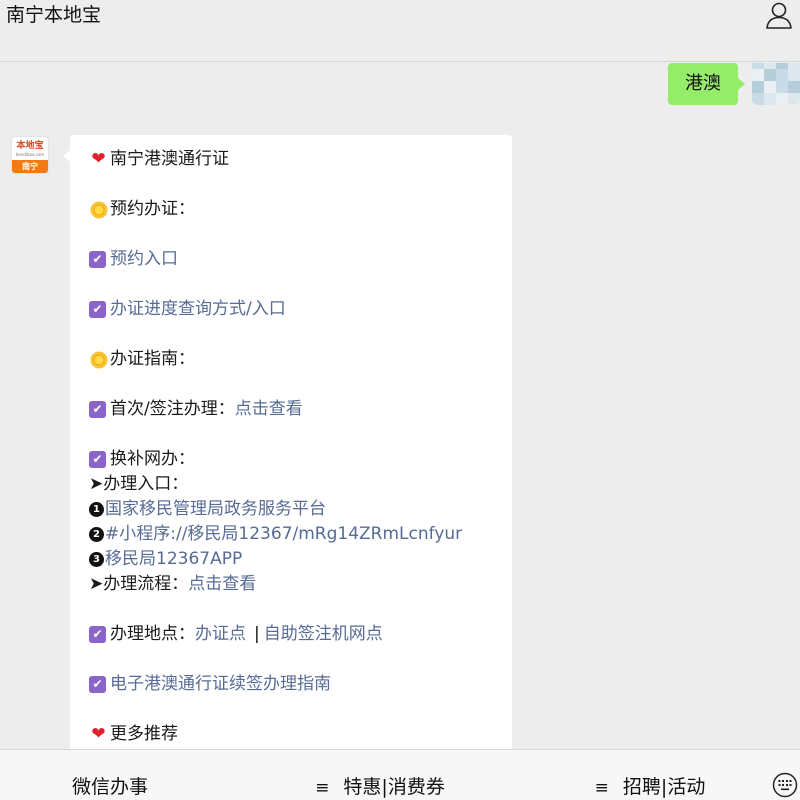 This screenshot has height=800, width=800. What do you see at coordinates (110, 775) in the screenshot?
I see `menu-wechat-services: 微信办事` at bounding box center [110, 775].